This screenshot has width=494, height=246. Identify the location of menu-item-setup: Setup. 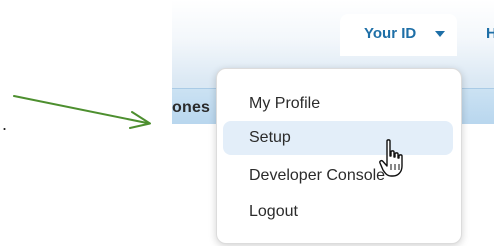
(338, 138).